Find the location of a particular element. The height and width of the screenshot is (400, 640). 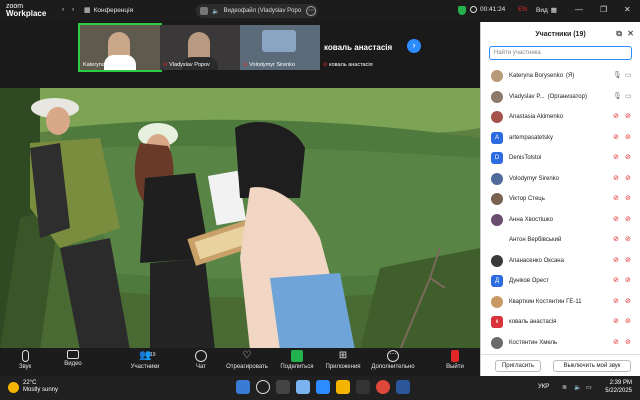

participant-role: (Организатор) is located at coordinates (567, 96).